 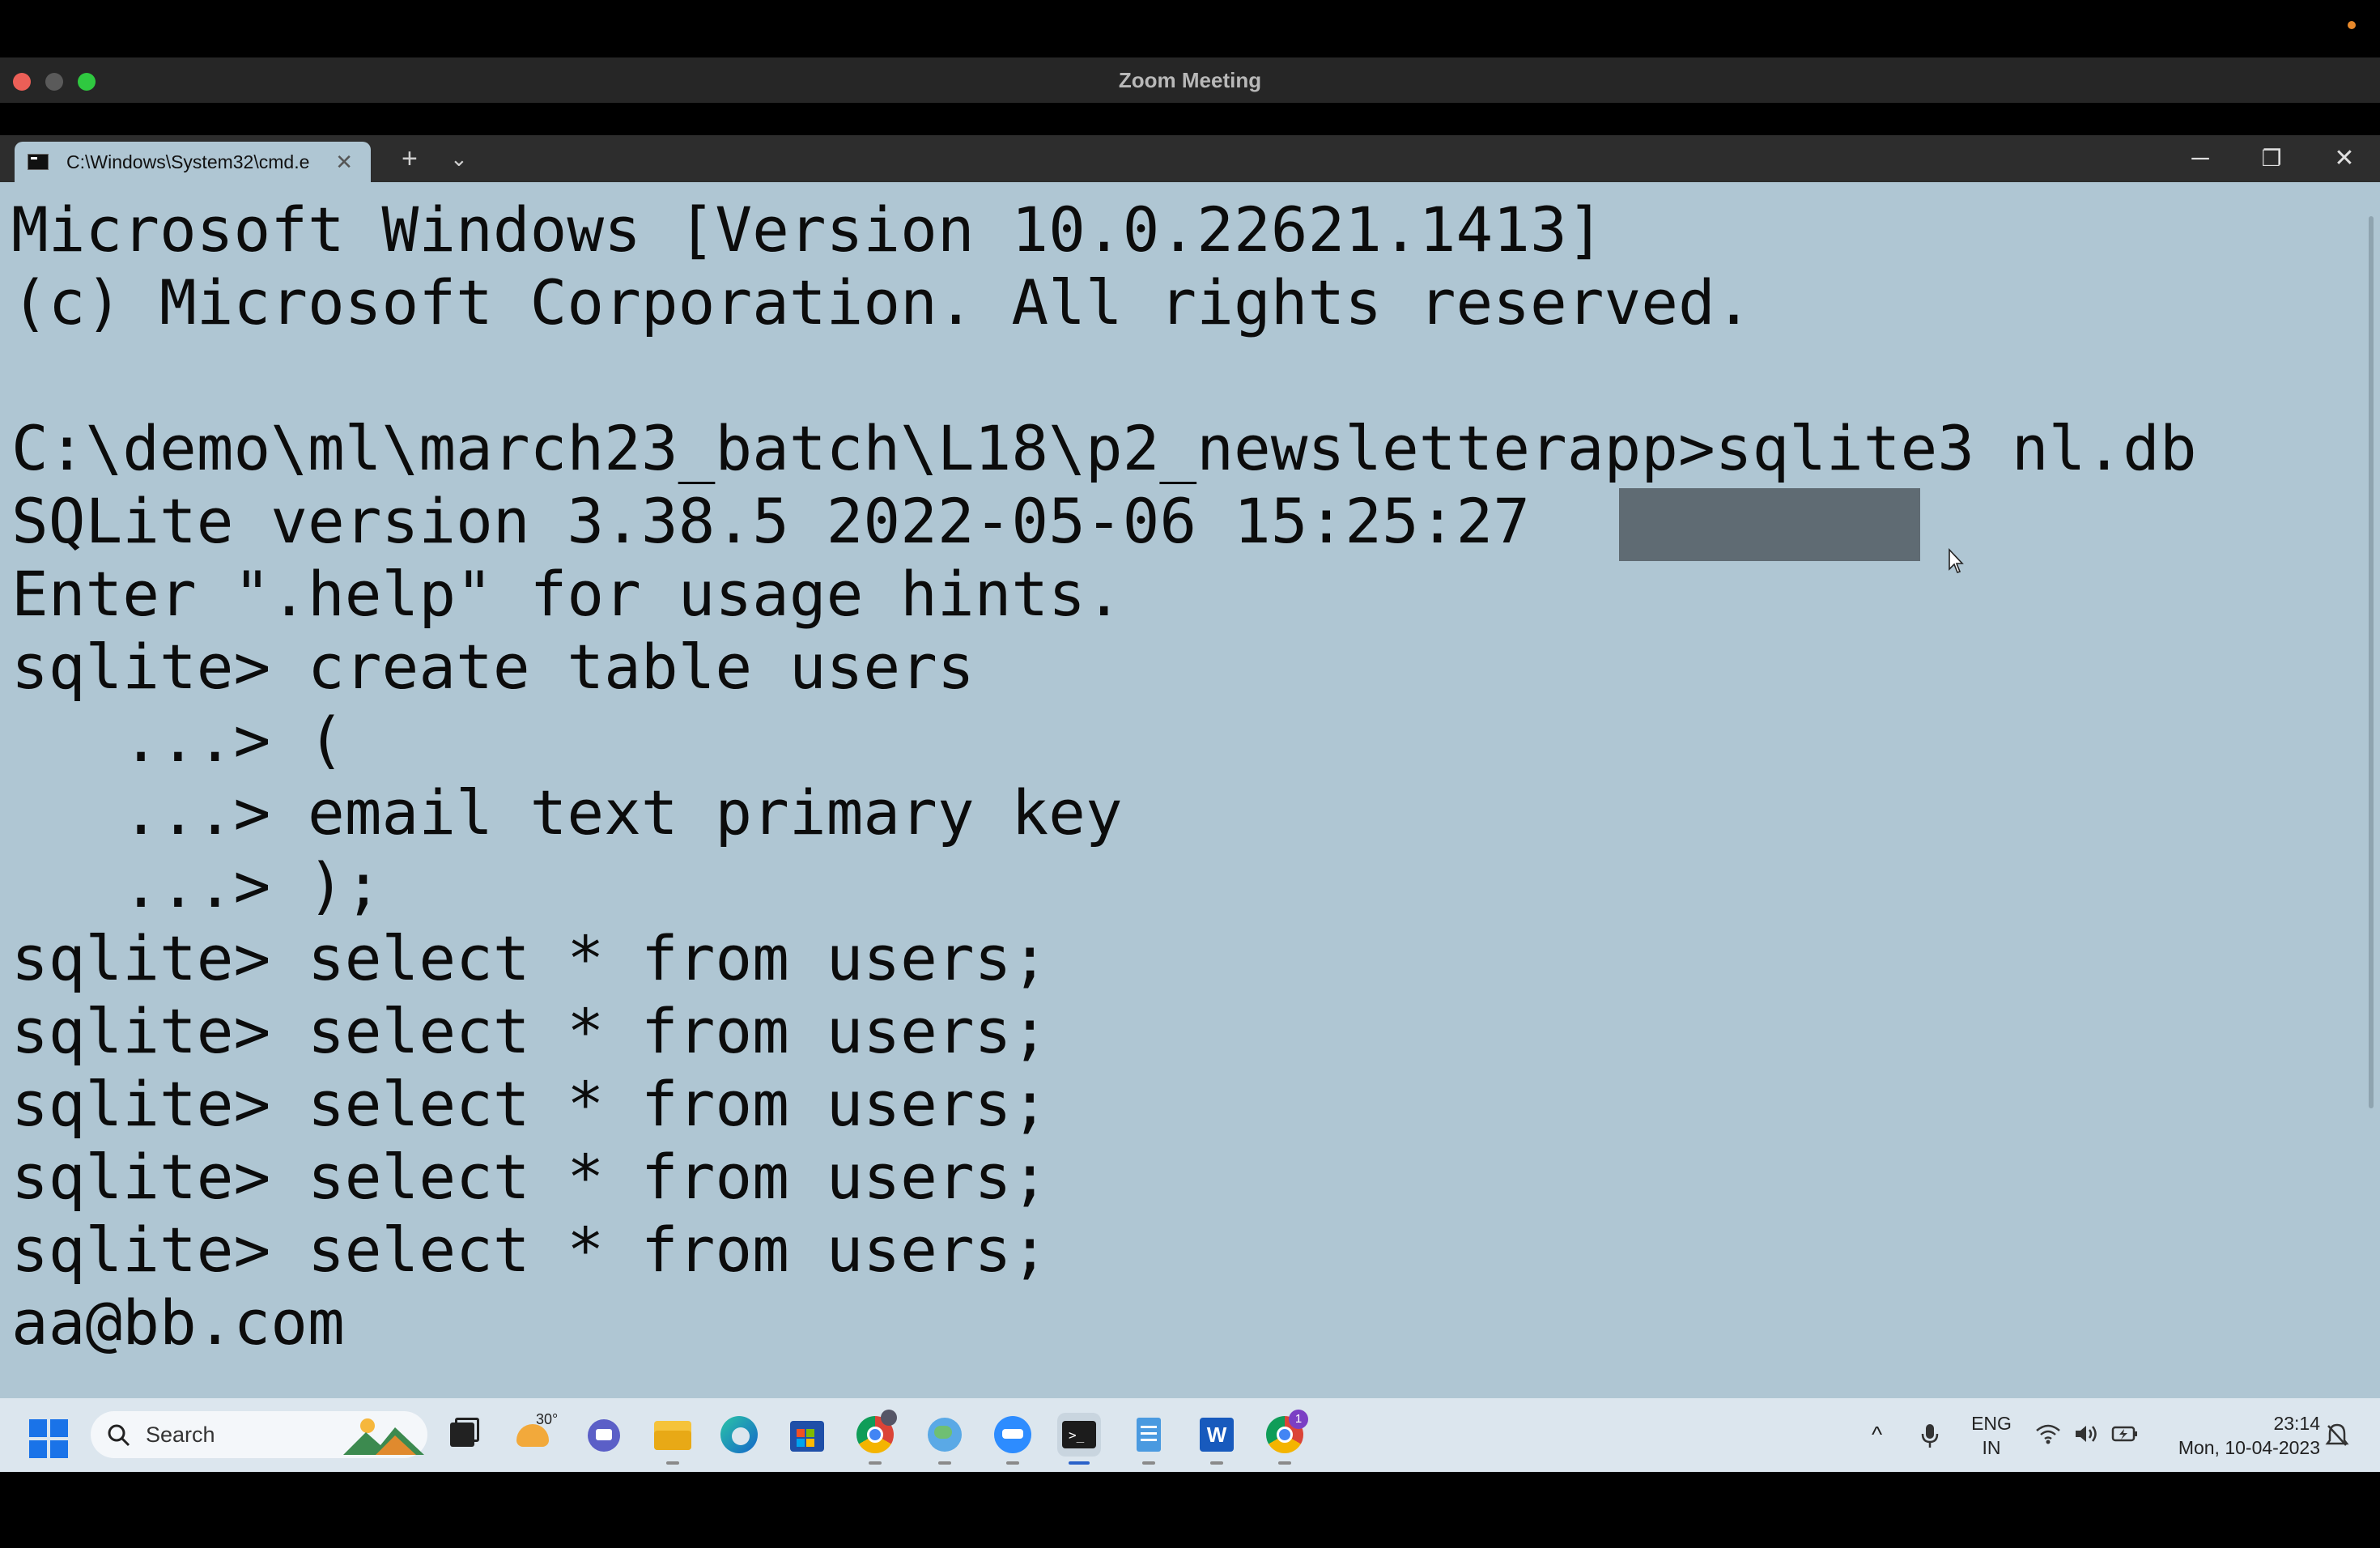 I want to click on terminal-app-icon: >_, so click(x=1079, y=1439).